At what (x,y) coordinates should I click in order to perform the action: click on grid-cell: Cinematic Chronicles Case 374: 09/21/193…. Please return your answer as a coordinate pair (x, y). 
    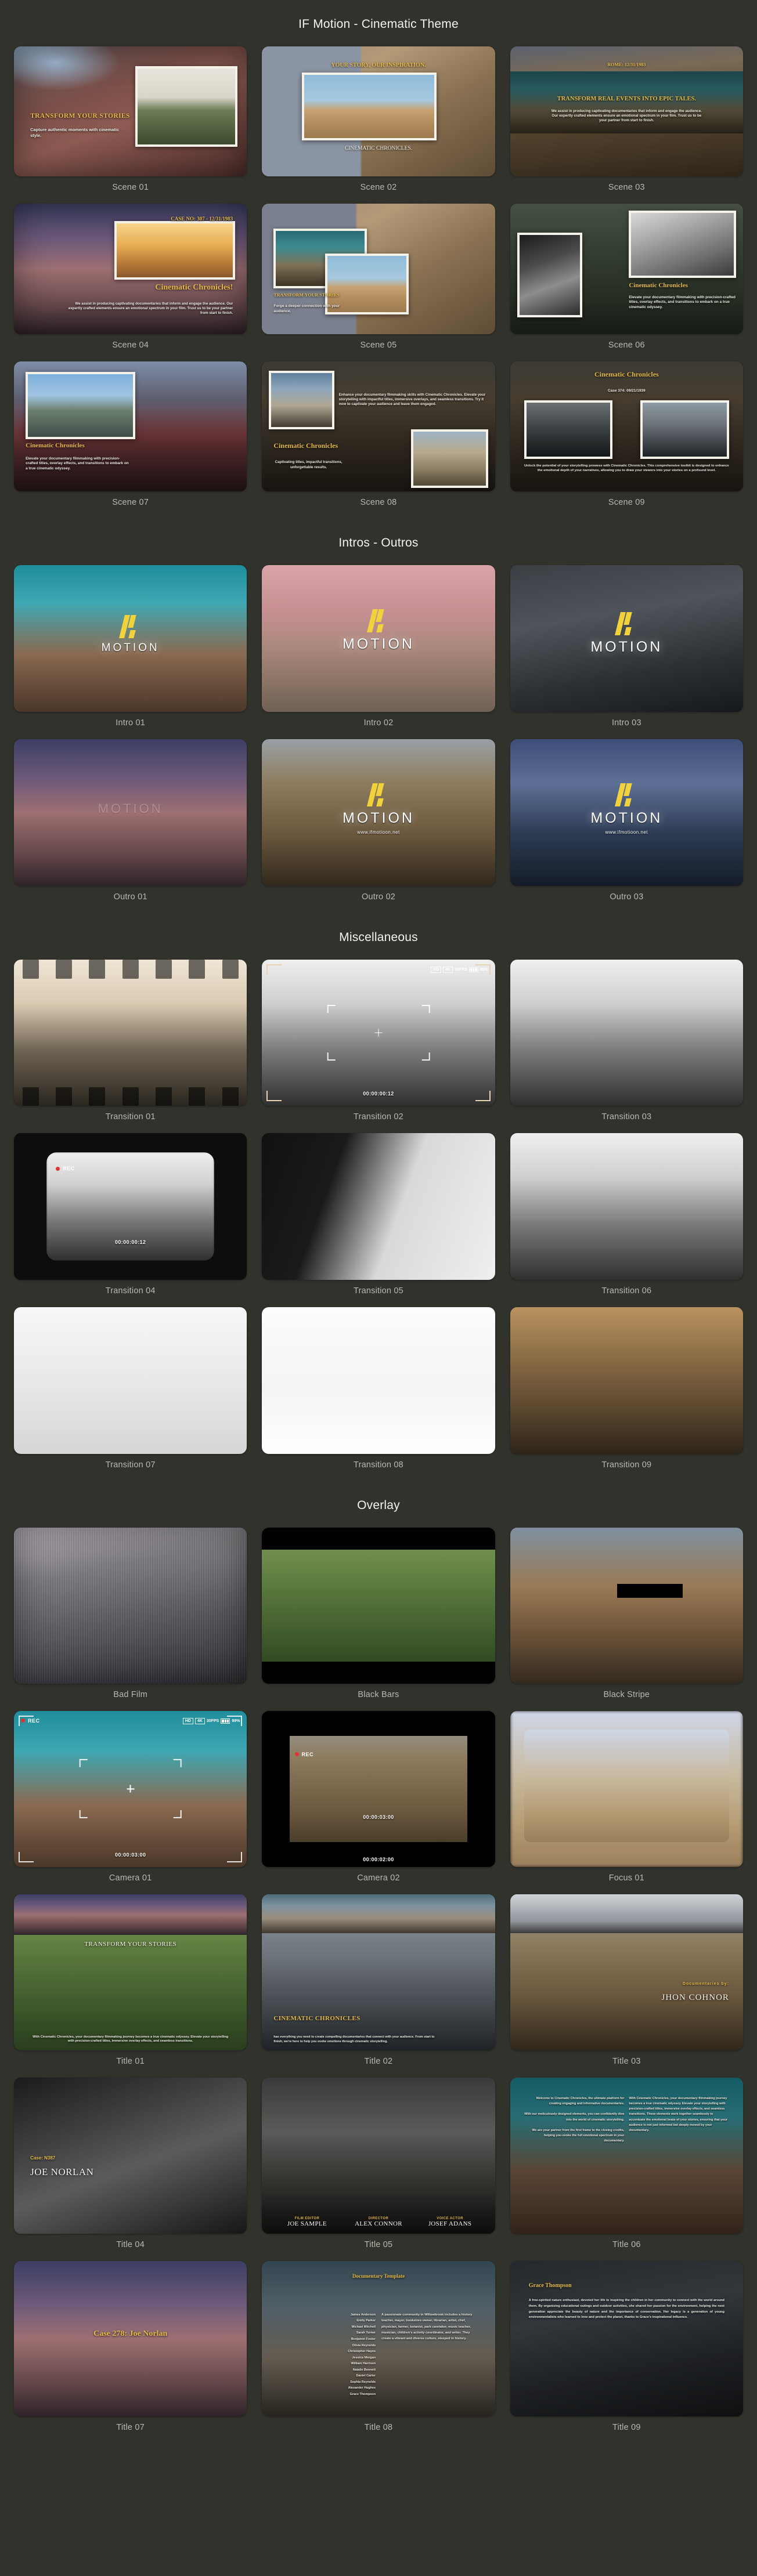
    Looking at the image, I should click on (626, 440).